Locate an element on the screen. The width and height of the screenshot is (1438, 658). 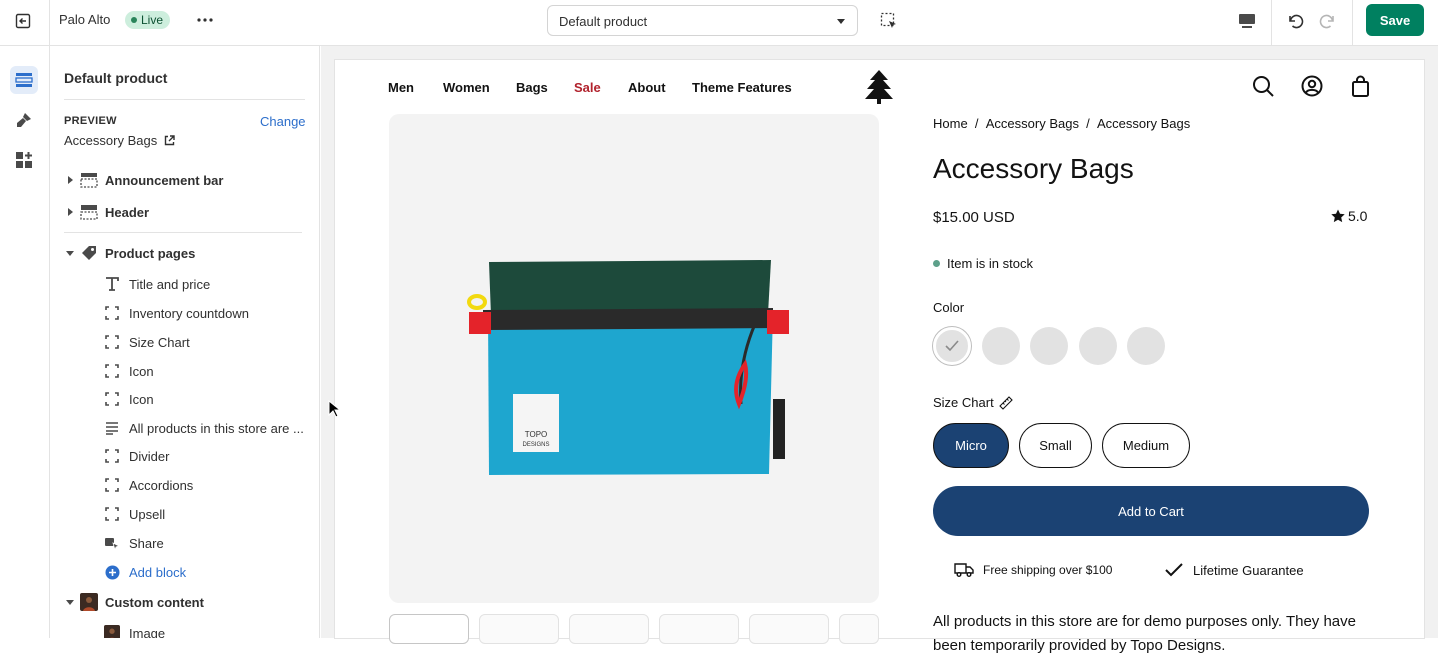
bag-label-text: TOPO is located at coordinates (536, 434).